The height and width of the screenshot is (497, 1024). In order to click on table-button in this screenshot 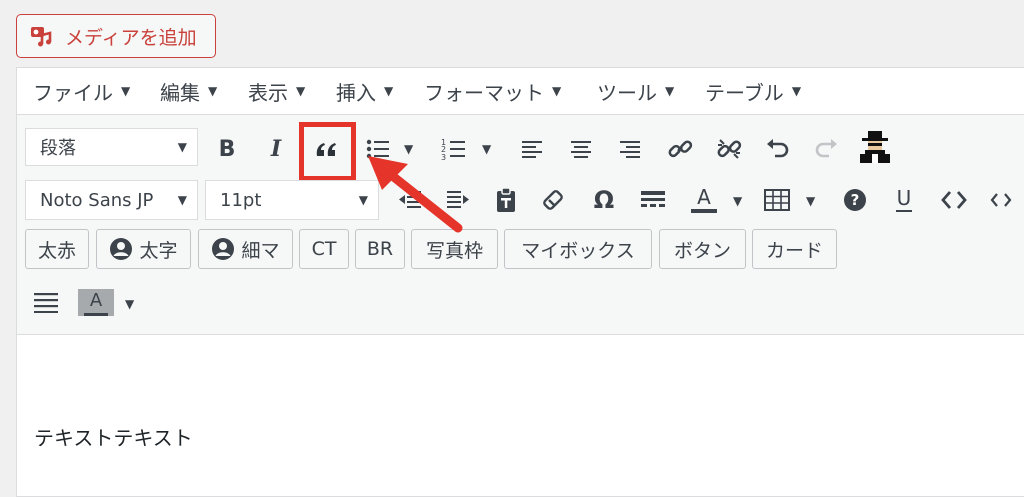, I will do `click(777, 200)`.